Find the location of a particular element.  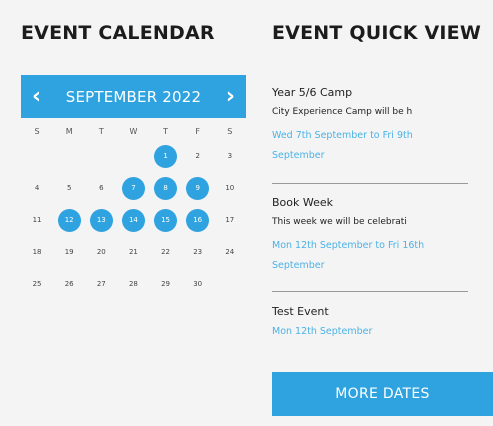

calendar-day-cell: 24 is located at coordinates (230, 252).